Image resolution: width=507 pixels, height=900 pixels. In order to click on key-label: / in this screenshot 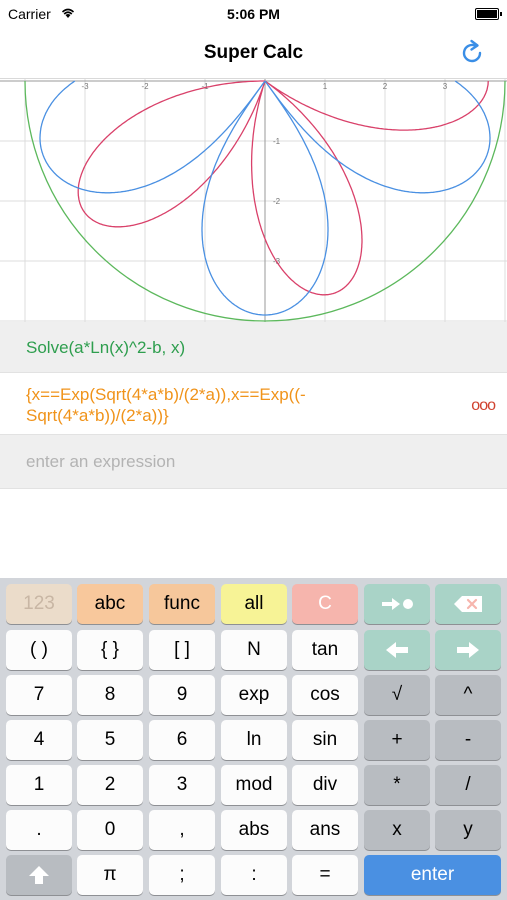, I will do `click(468, 784)`.